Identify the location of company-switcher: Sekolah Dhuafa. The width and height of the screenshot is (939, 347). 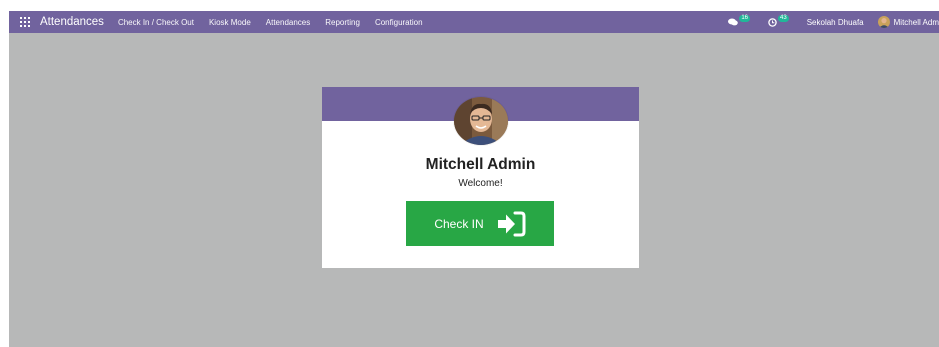
(835, 22).